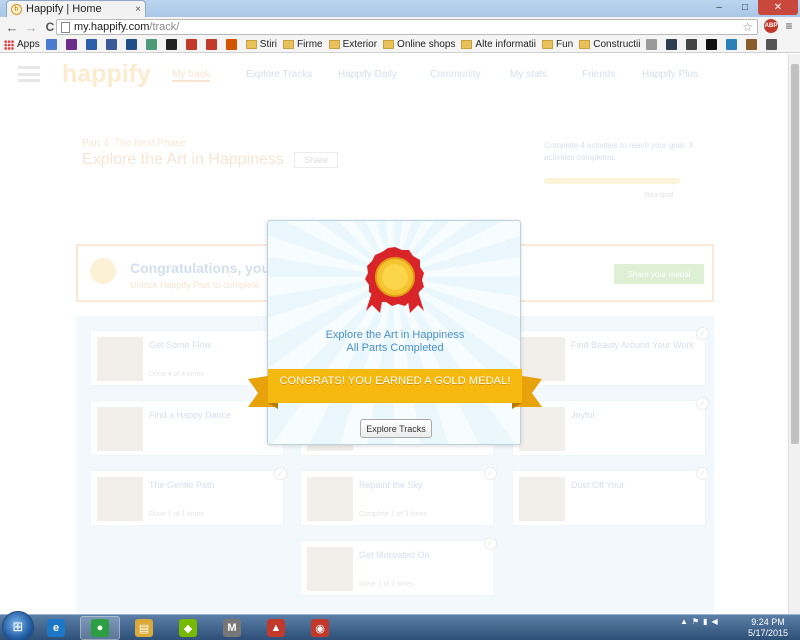 The width and height of the screenshot is (800, 640). I want to click on bookmark-folder: Exterior, so click(352, 44).